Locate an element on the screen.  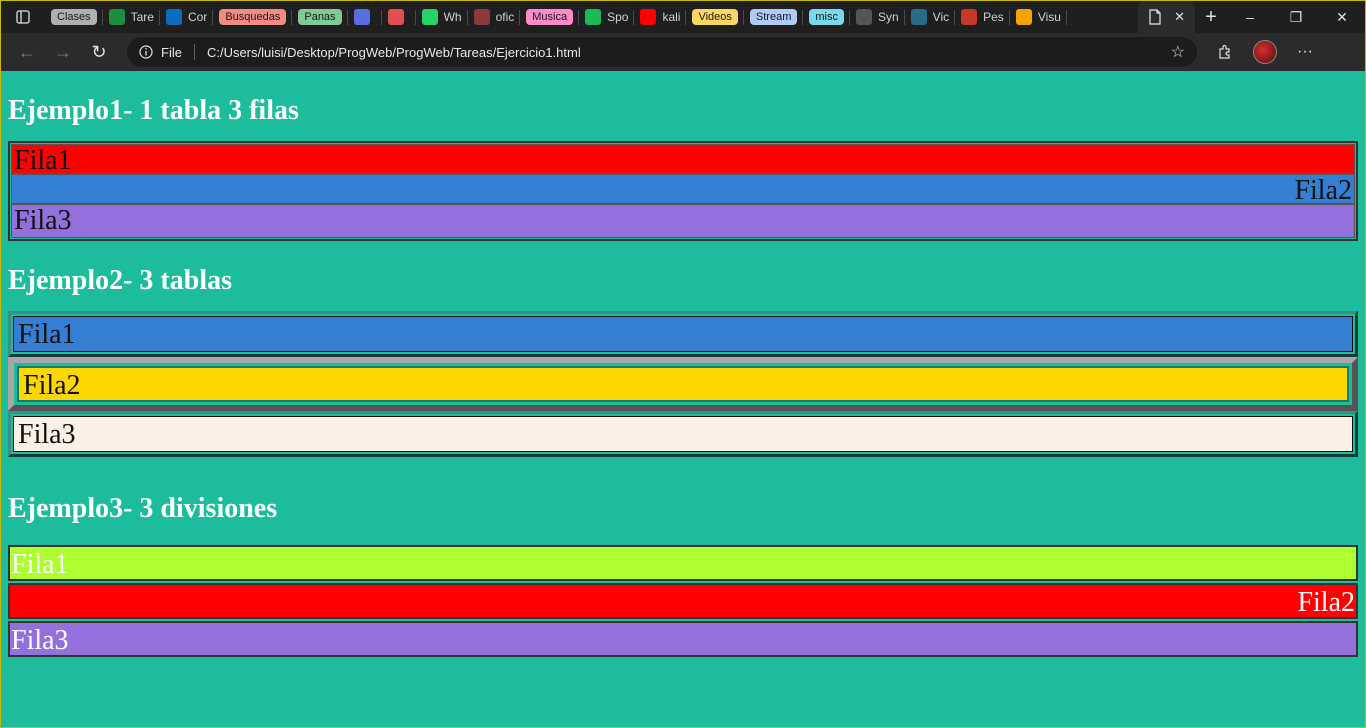
tab: Spo is located at coordinates (607, 17).